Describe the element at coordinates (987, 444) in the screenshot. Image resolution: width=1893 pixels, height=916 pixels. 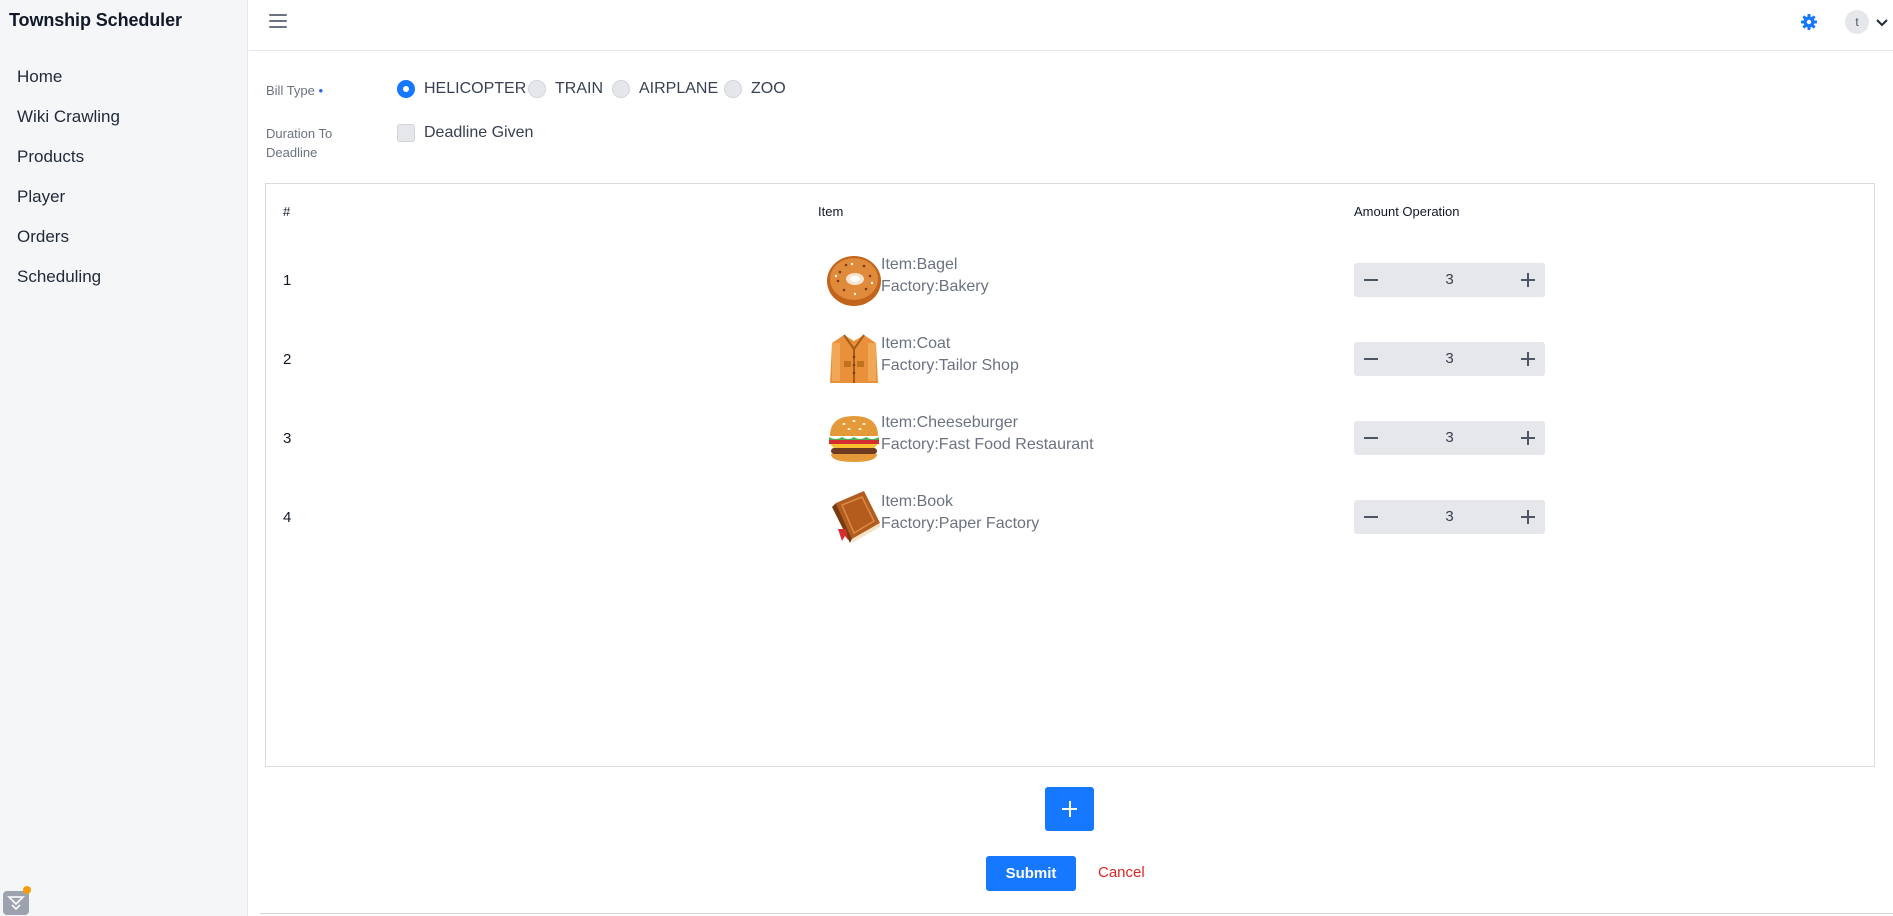
I see `item-factory: Factory:Fast Food Restaurant` at that location.